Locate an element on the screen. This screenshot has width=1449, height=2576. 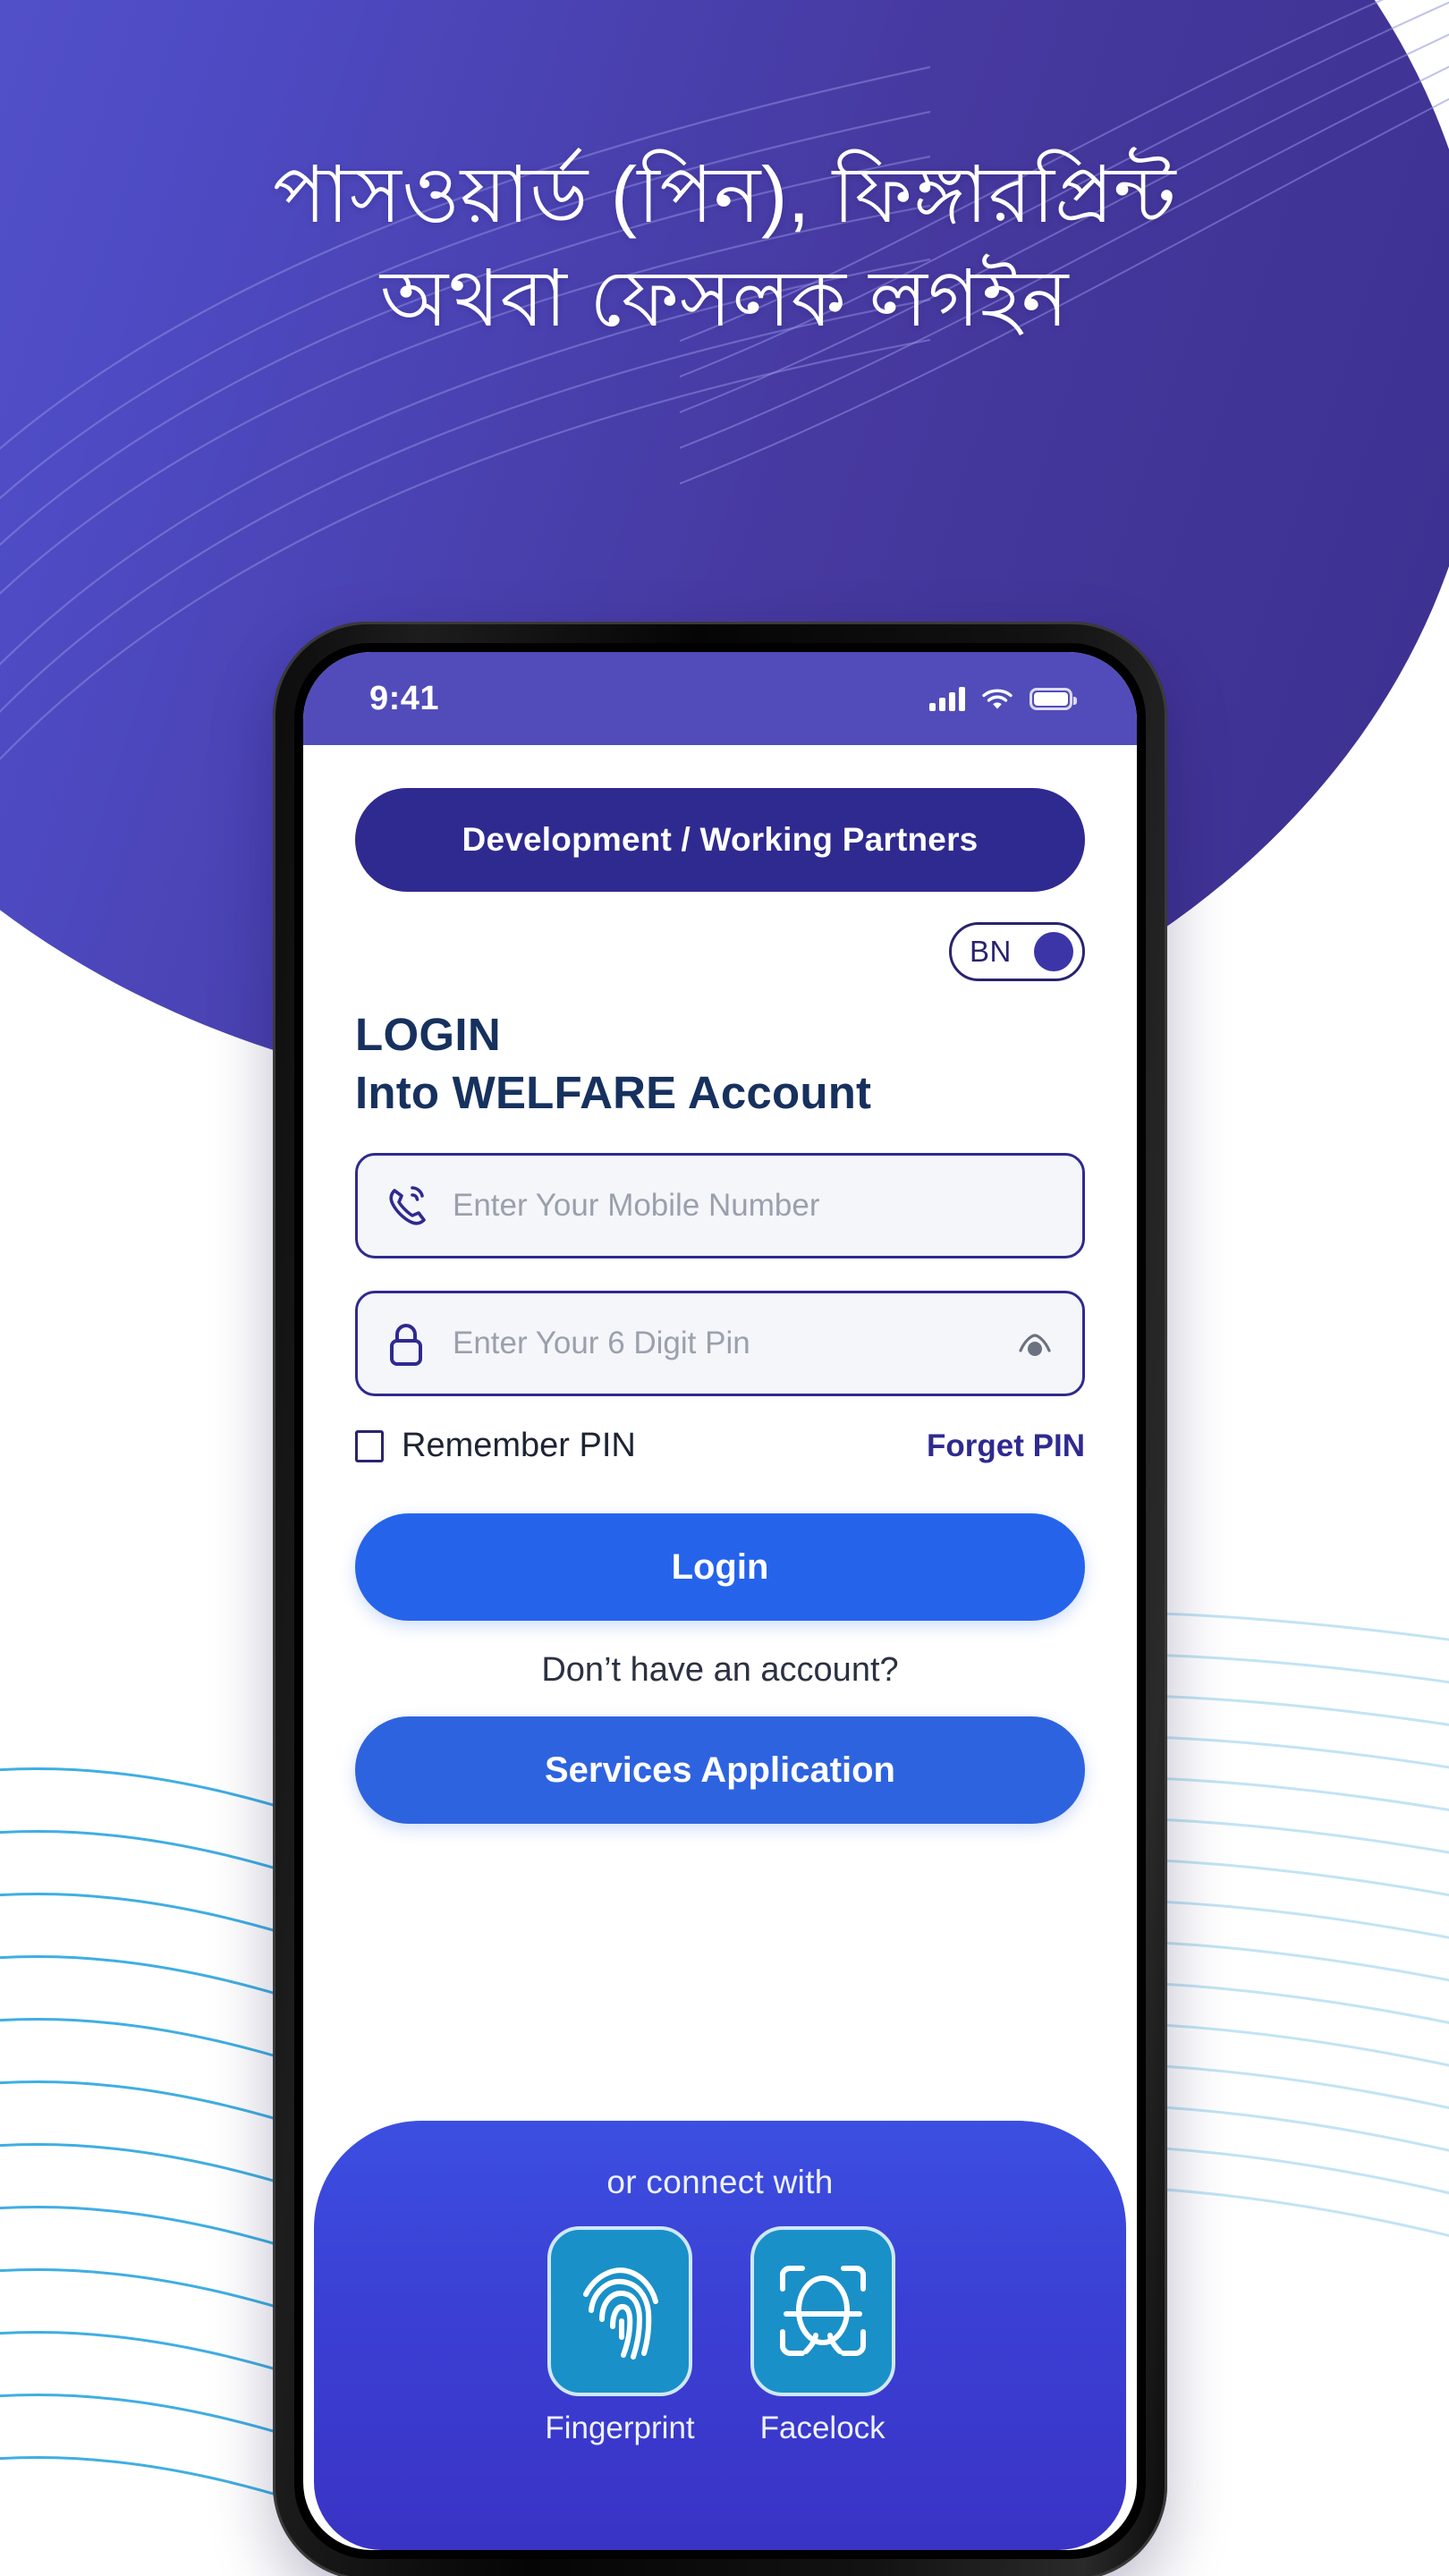
mobile-number-field is located at coordinates (720, 1206).